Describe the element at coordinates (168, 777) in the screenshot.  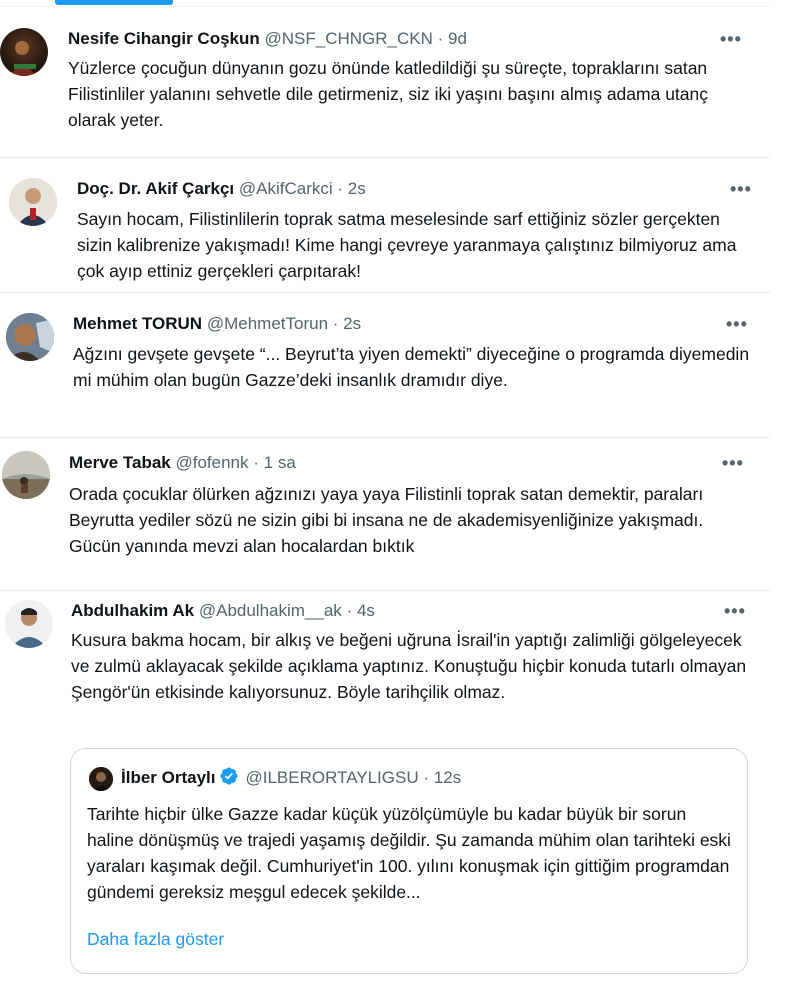
I see `display-name: İlber Ortaylı` at that location.